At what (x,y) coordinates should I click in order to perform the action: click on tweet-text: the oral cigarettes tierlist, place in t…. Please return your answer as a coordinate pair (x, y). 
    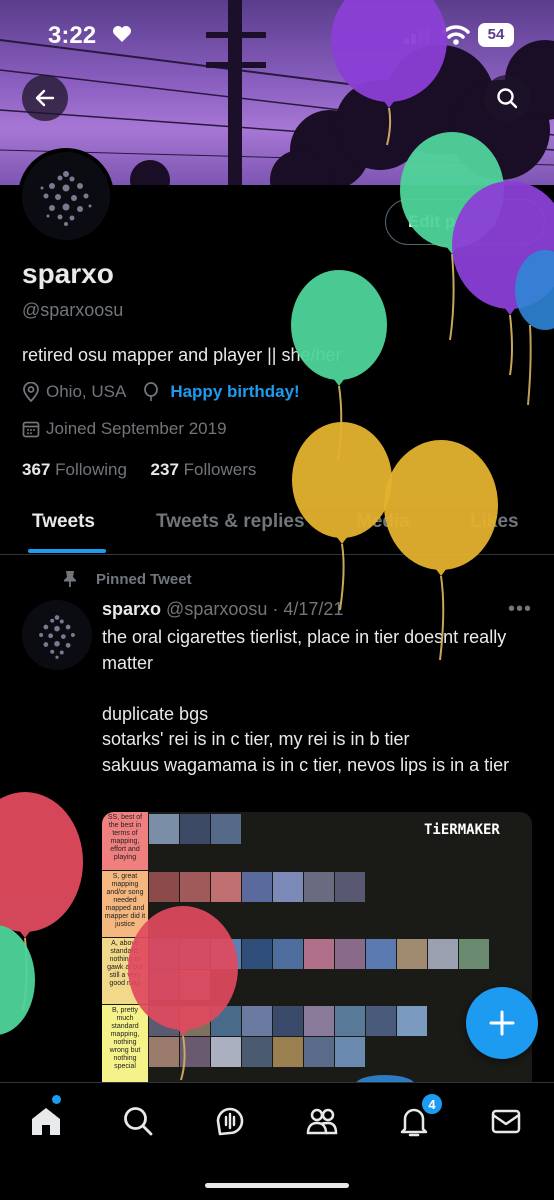
    Looking at the image, I should click on (306, 701).